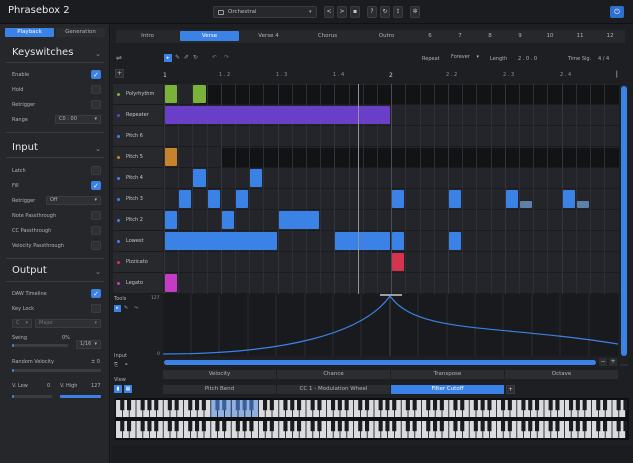 This screenshot has width=633, height=463. I want to click on vertical-scrollbar, so click(624, 224).